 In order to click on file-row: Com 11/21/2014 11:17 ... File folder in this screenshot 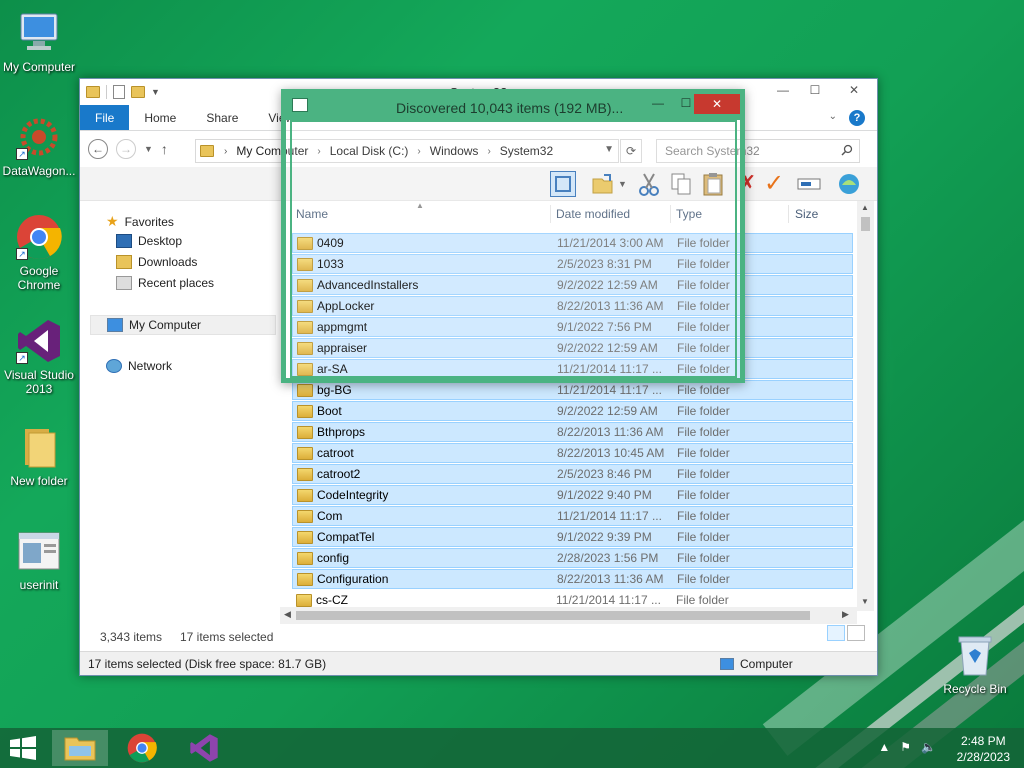, I will do `click(572, 516)`.